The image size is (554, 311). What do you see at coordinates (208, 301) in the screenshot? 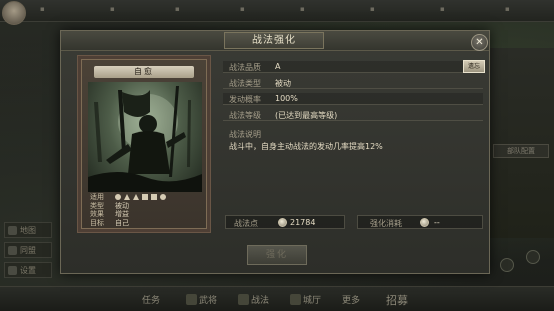
I see `nav-label: 武将` at bounding box center [208, 301].